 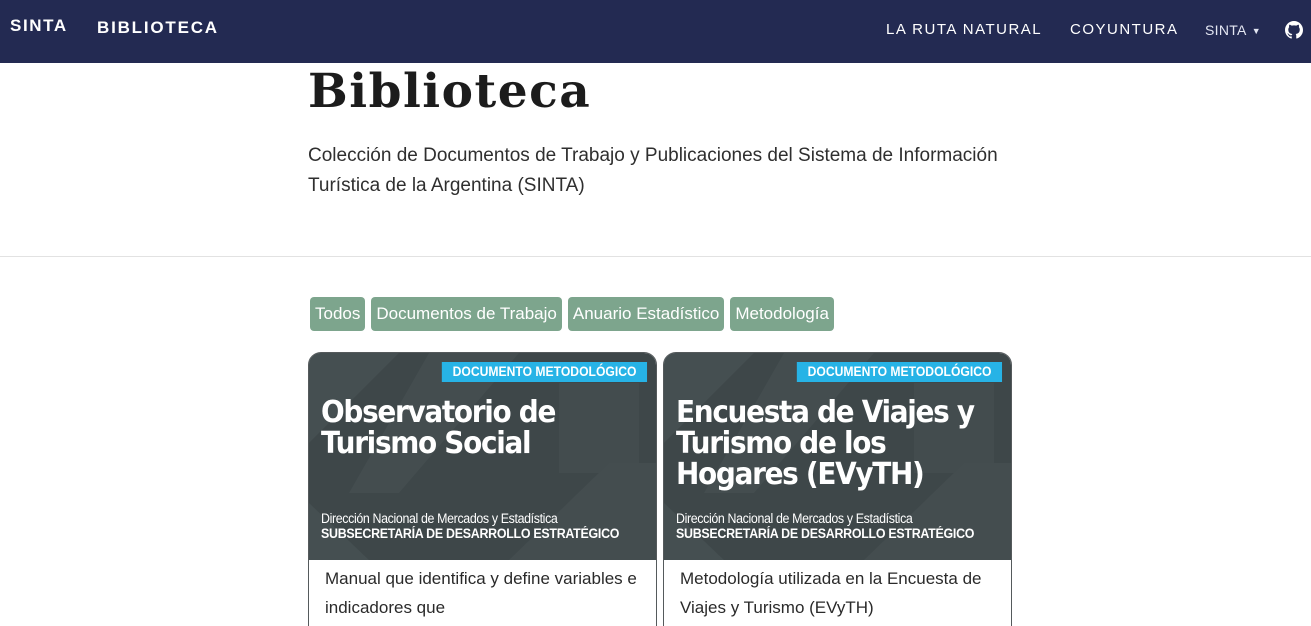 I want to click on nav-link-la-ruta-natural: LA RUTA NATURAL, so click(x=964, y=29).